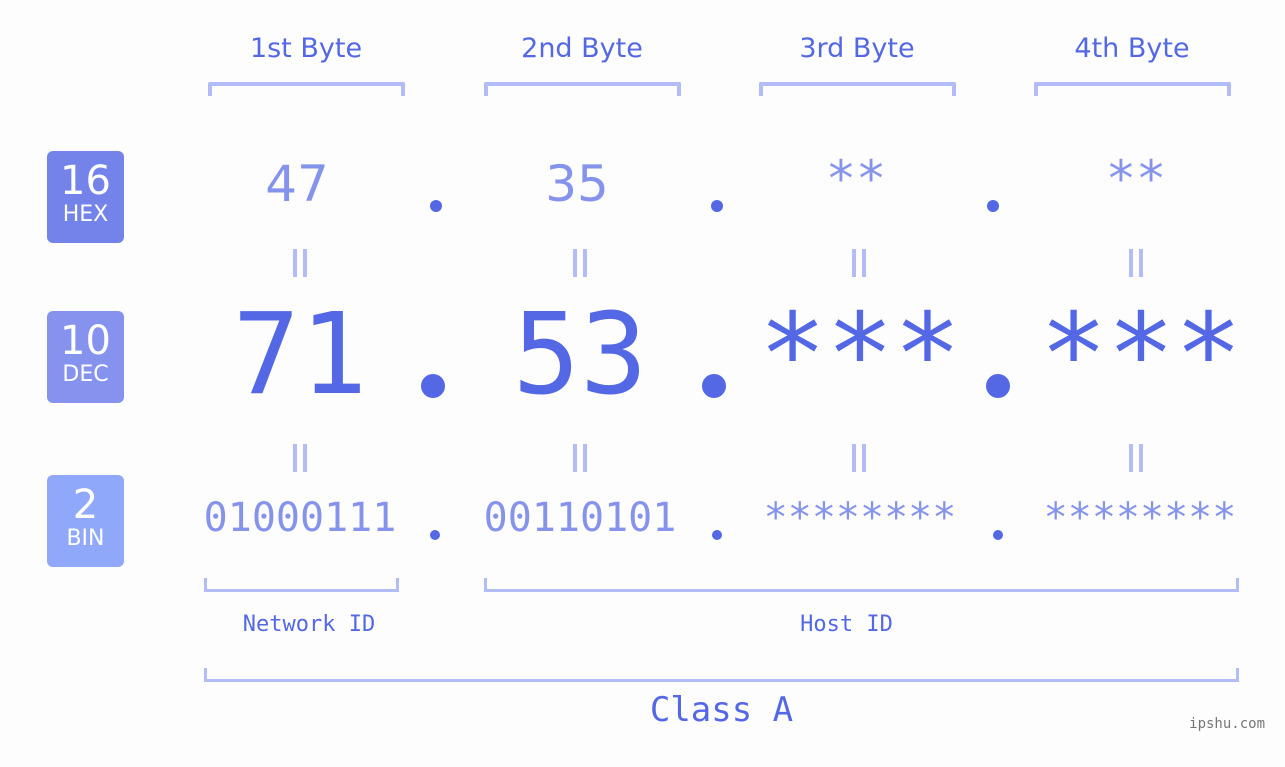  Describe the element at coordinates (85, 341) in the screenshot. I see `dec-badge-number: 10` at that location.